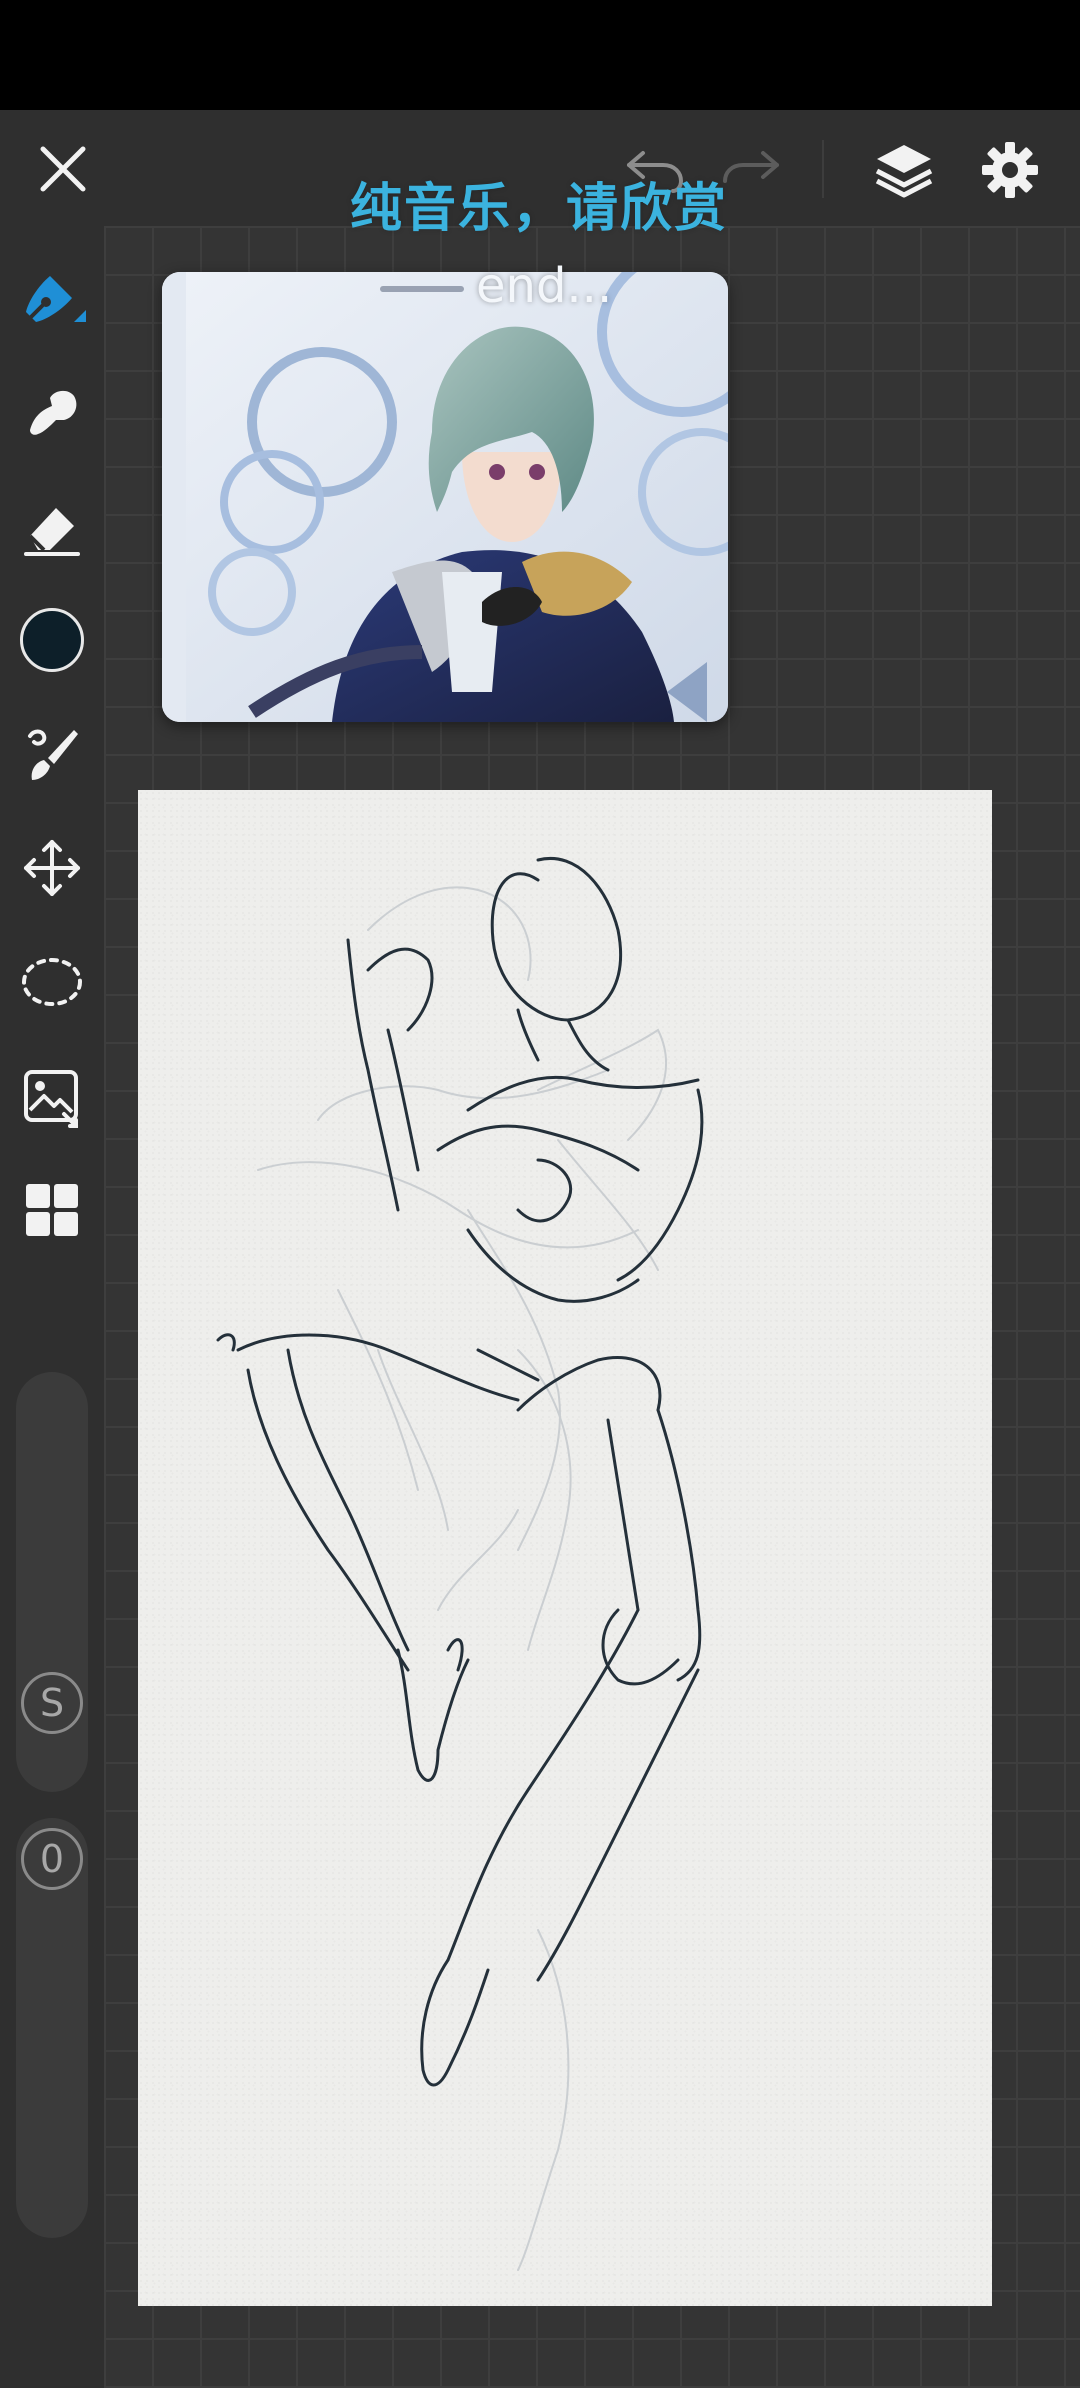 The width and height of the screenshot is (1080, 2388). Describe the element at coordinates (52, 1859) in the screenshot. I see `opacity-slider-knob: 0` at that location.